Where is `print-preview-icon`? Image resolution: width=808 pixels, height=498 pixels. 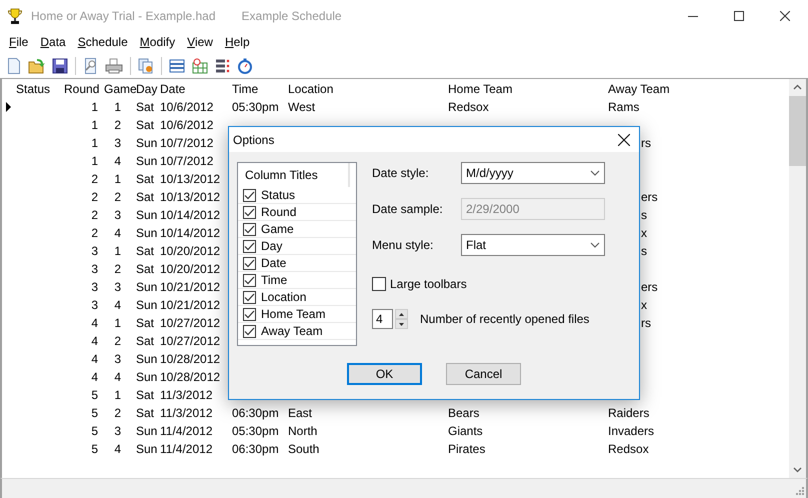
print-preview-icon is located at coordinates (91, 66).